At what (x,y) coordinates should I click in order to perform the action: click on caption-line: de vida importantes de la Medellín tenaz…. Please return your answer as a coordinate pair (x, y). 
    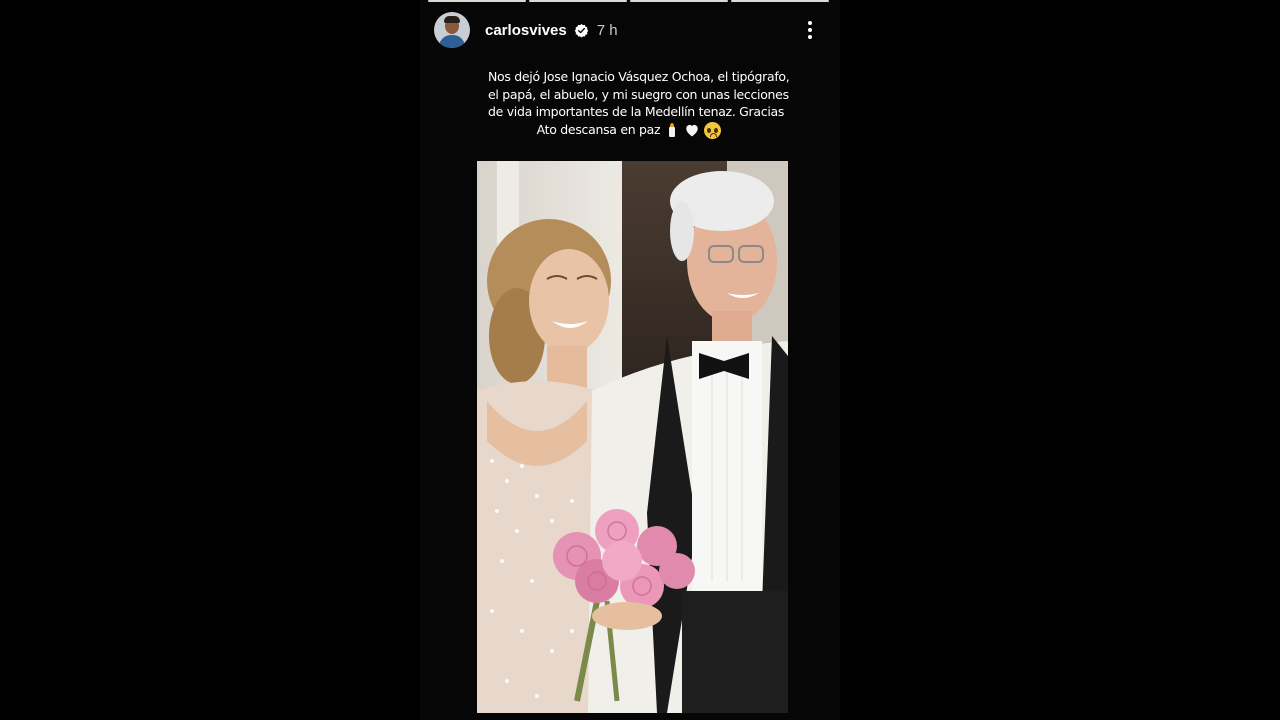
    Looking at the image, I should click on (636, 111).